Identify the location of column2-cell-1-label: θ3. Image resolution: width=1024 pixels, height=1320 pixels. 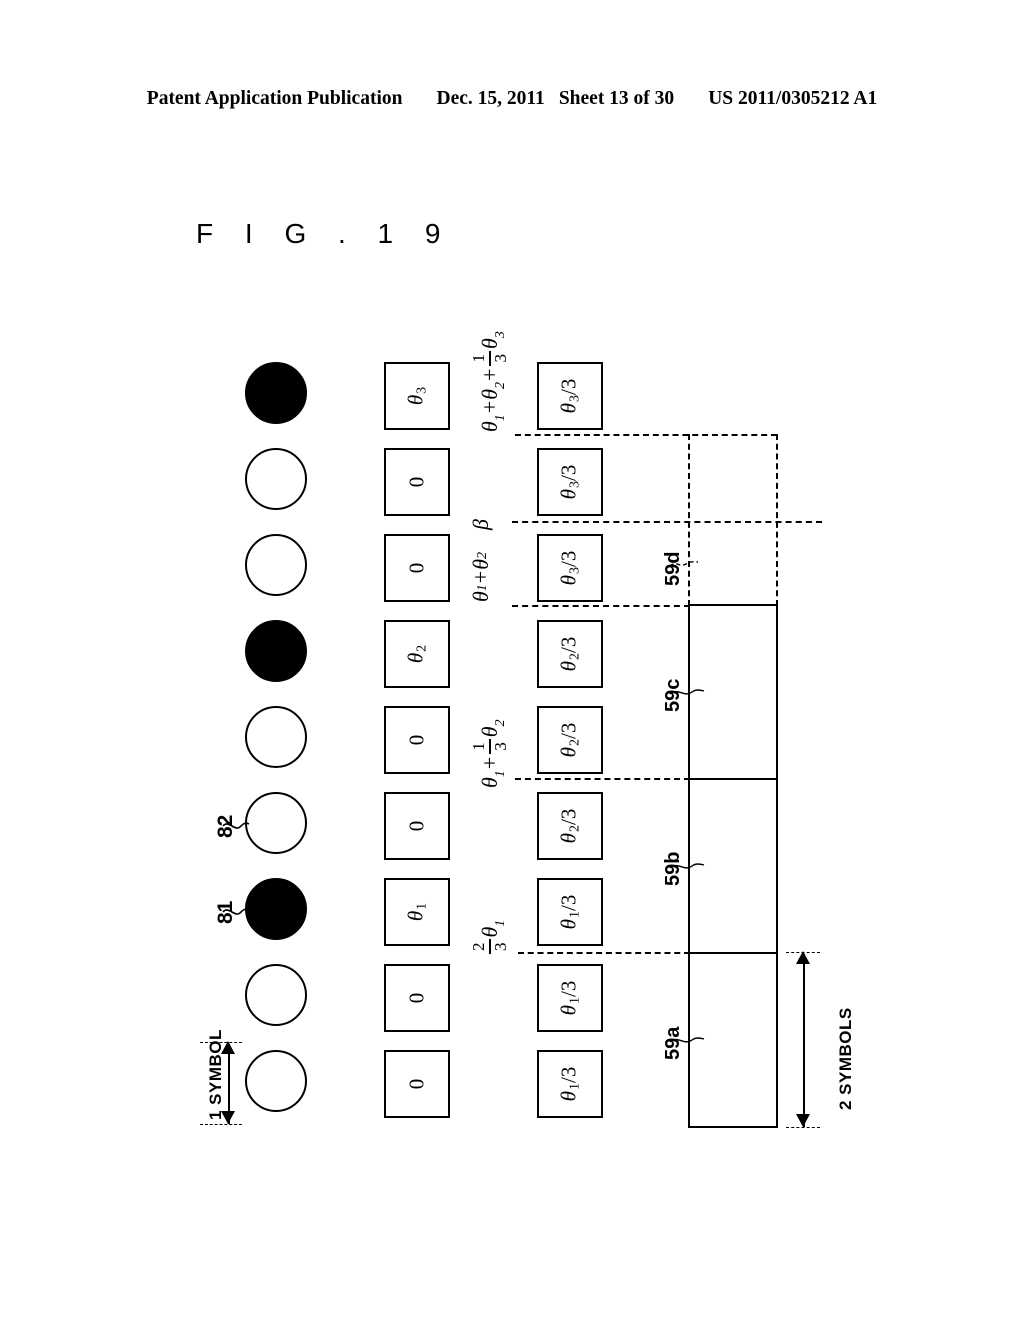
(416, 396).